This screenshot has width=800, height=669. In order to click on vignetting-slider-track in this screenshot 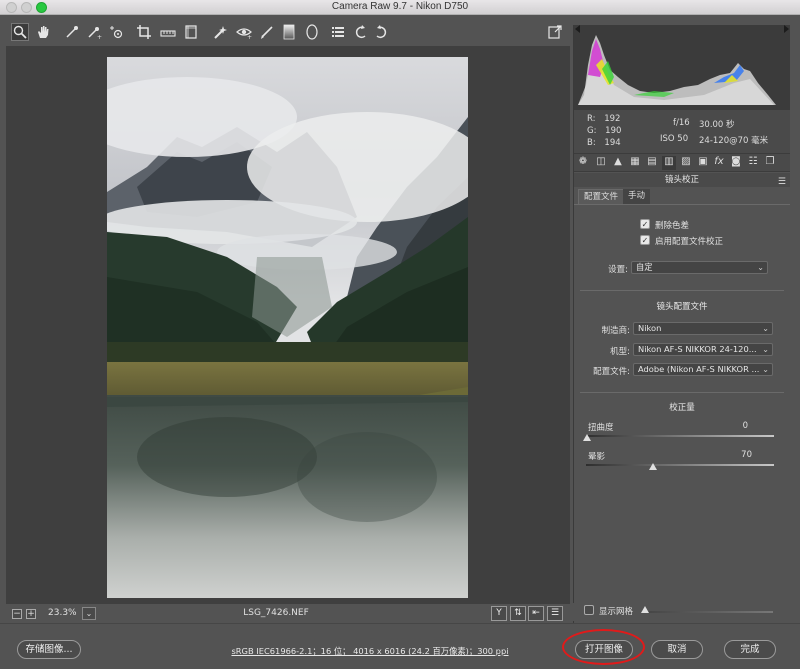, I will do `click(680, 465)`.